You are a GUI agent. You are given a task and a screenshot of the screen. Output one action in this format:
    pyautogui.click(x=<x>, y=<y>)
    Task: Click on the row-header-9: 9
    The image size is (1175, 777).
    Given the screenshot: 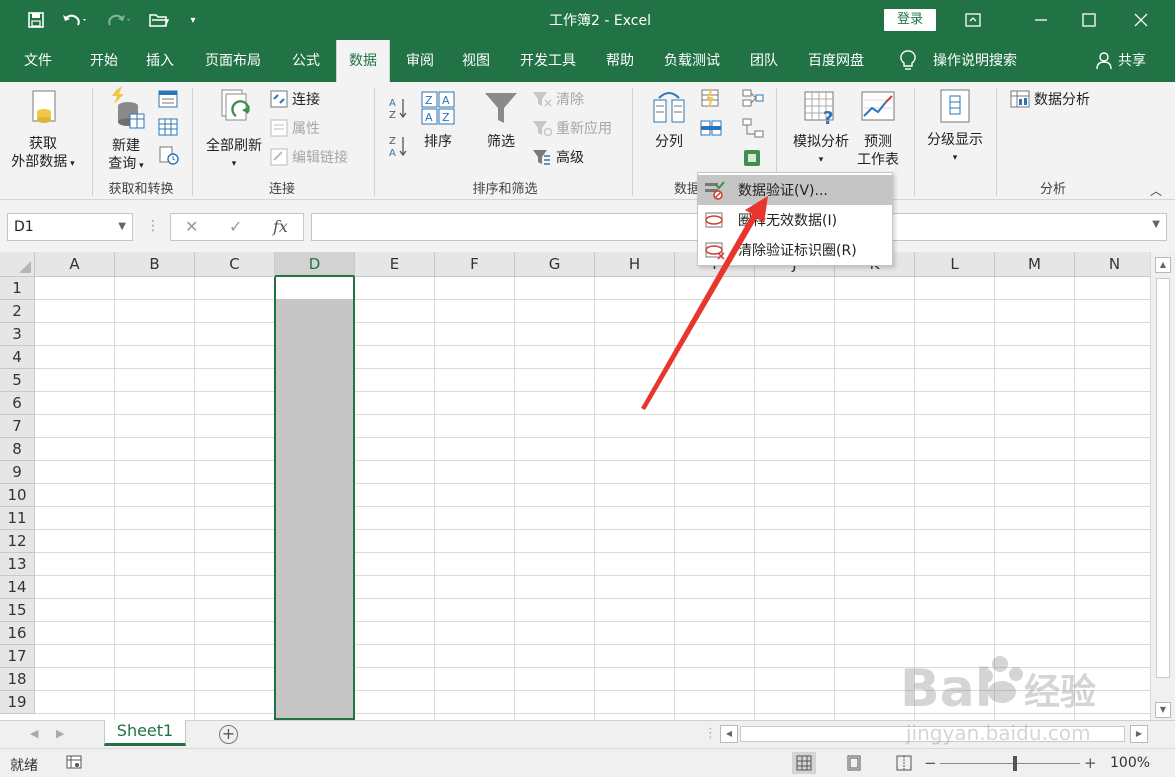 What is the action you would take?
    pyautogui.click(x=17, y=472)
    